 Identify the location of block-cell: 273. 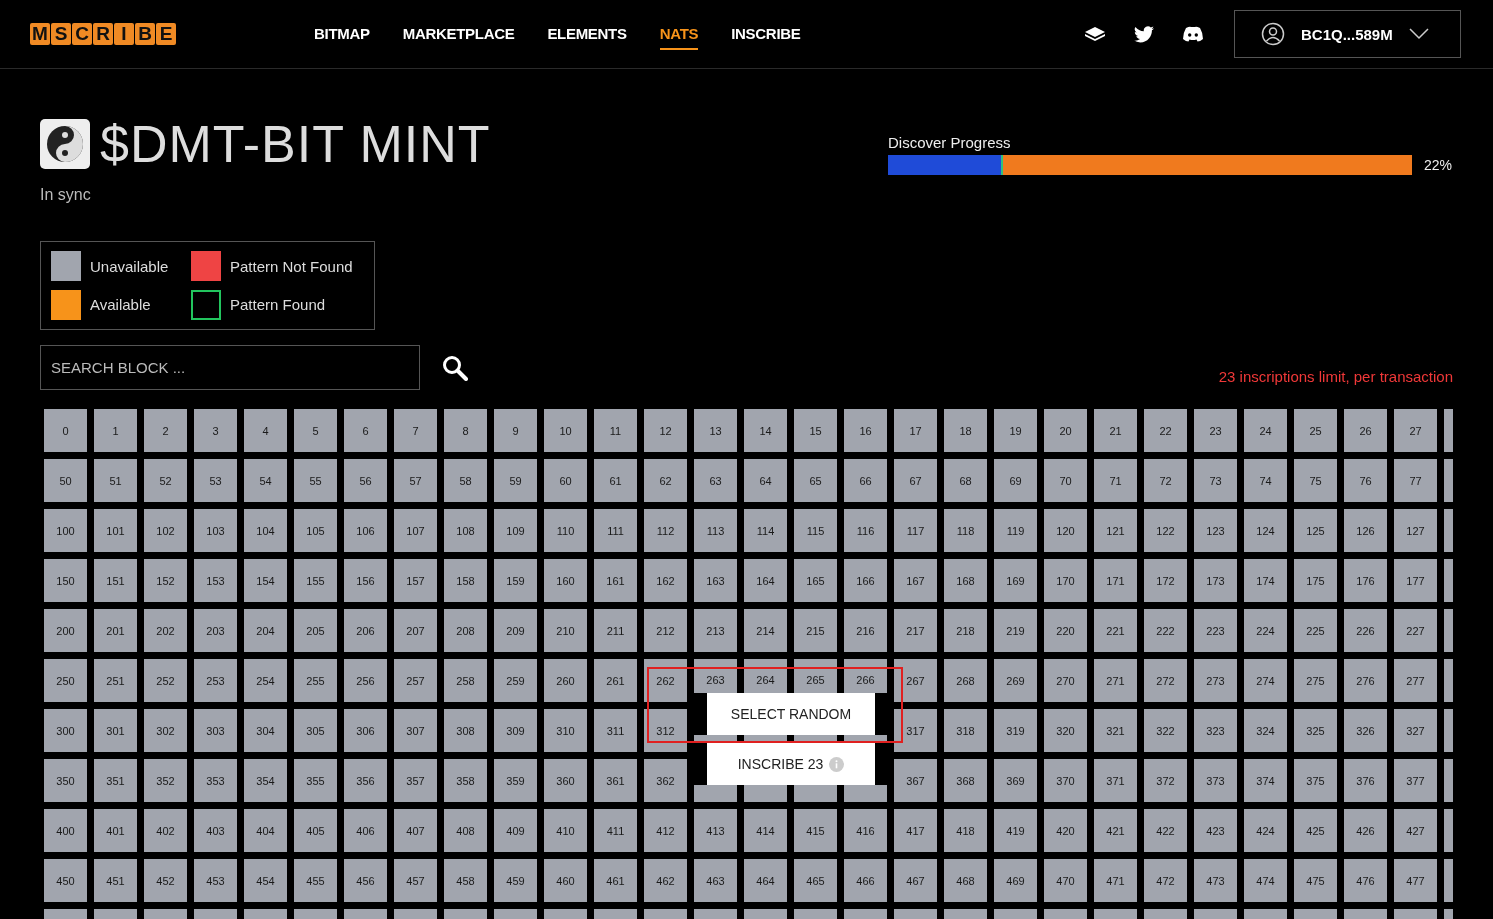
(1215, 680).